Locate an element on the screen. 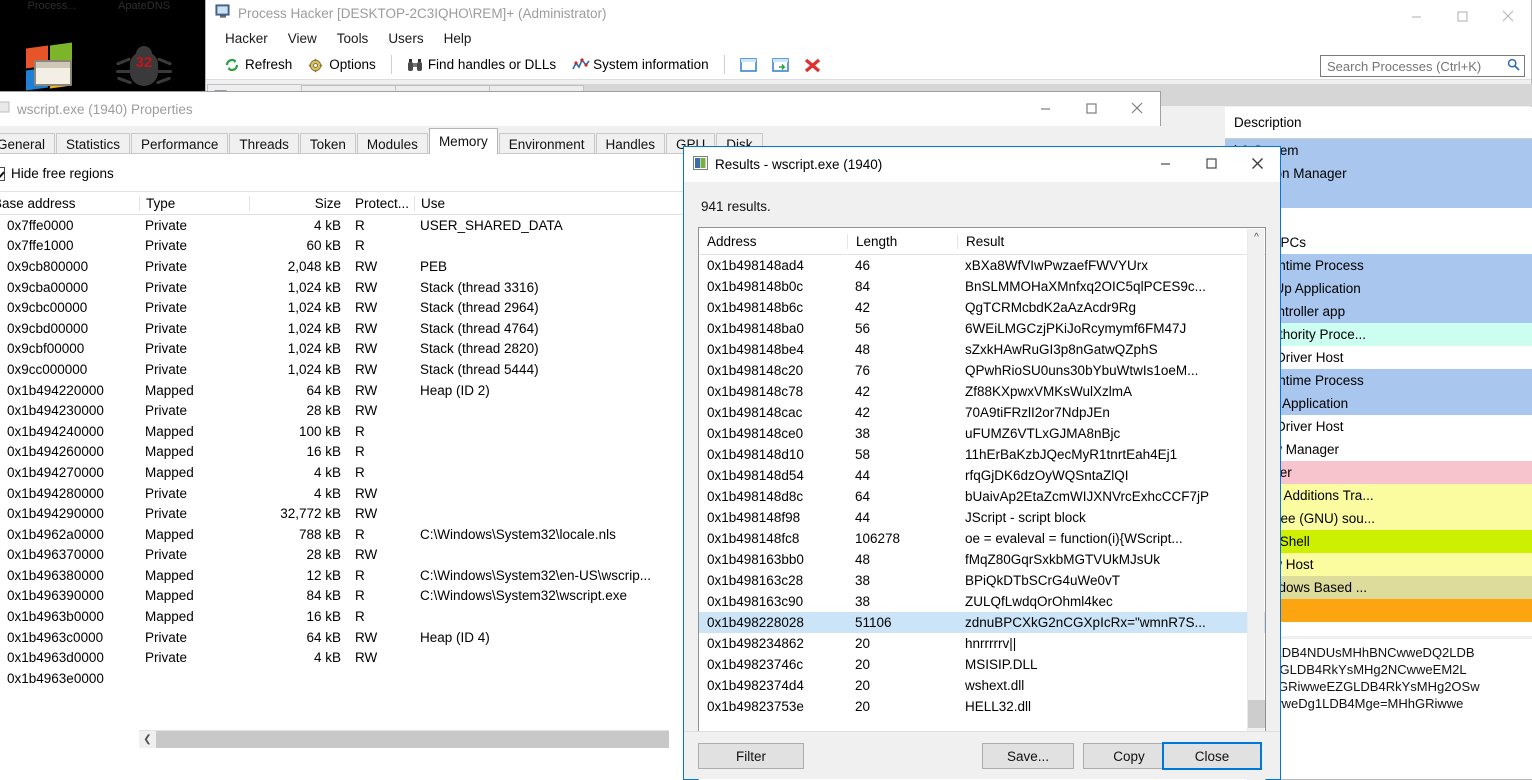 This screenshot has width=1532, height=780. column-size: Size is located at coordinates (299, 203).